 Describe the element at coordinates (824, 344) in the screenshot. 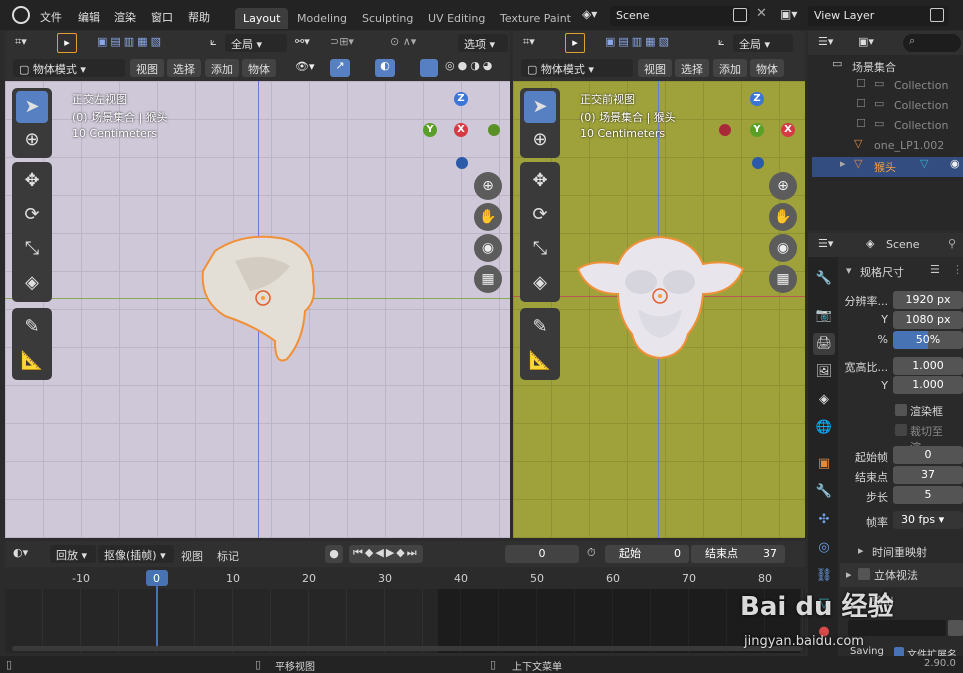

I see `output-props-icon: 🖨` at that location.